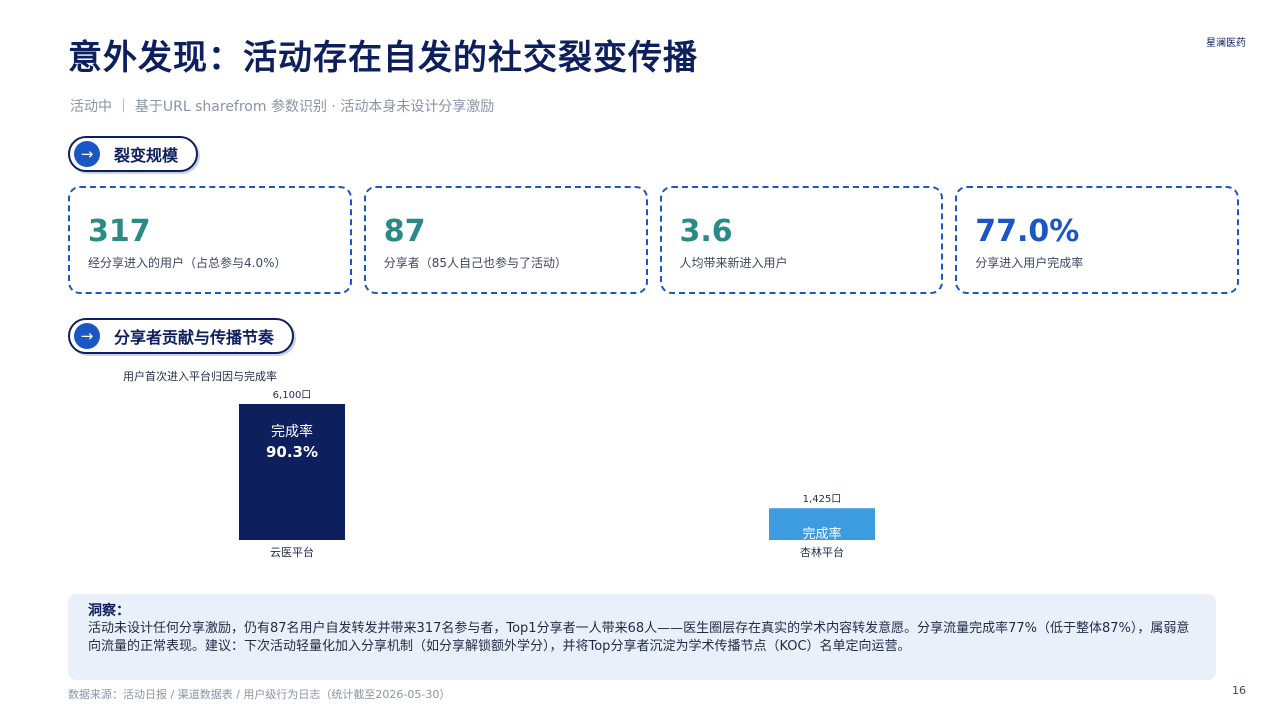 Image resolution: width=1280 pixels, height=720 pixels. I want to click on kpi-desc: 经分享进入的用户（占总参与4.0%）, so click(187, 263).